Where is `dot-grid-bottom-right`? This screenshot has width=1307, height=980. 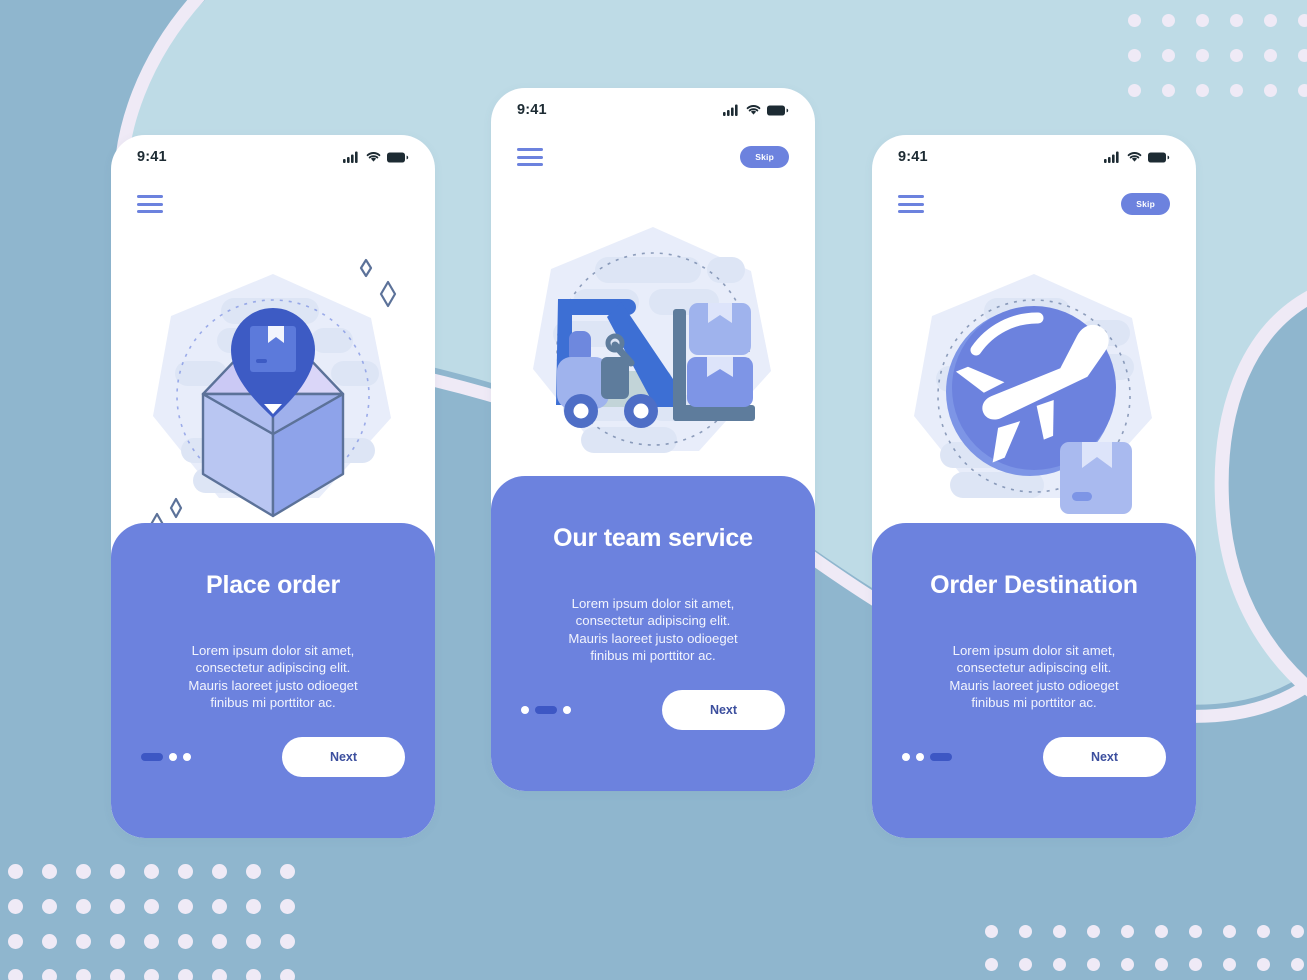 dot-grid-bottom-right is located at coordinates (1146, 952).